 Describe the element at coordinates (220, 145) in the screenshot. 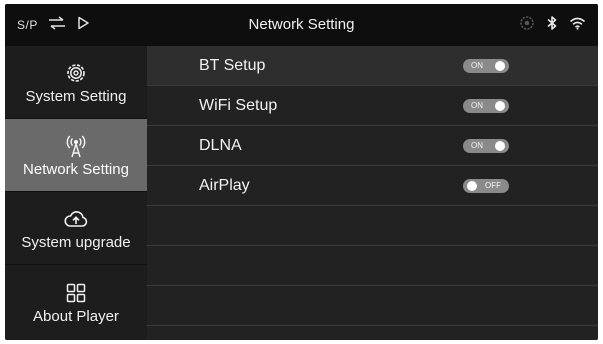

I see `setting-label: DLNA` at that location.